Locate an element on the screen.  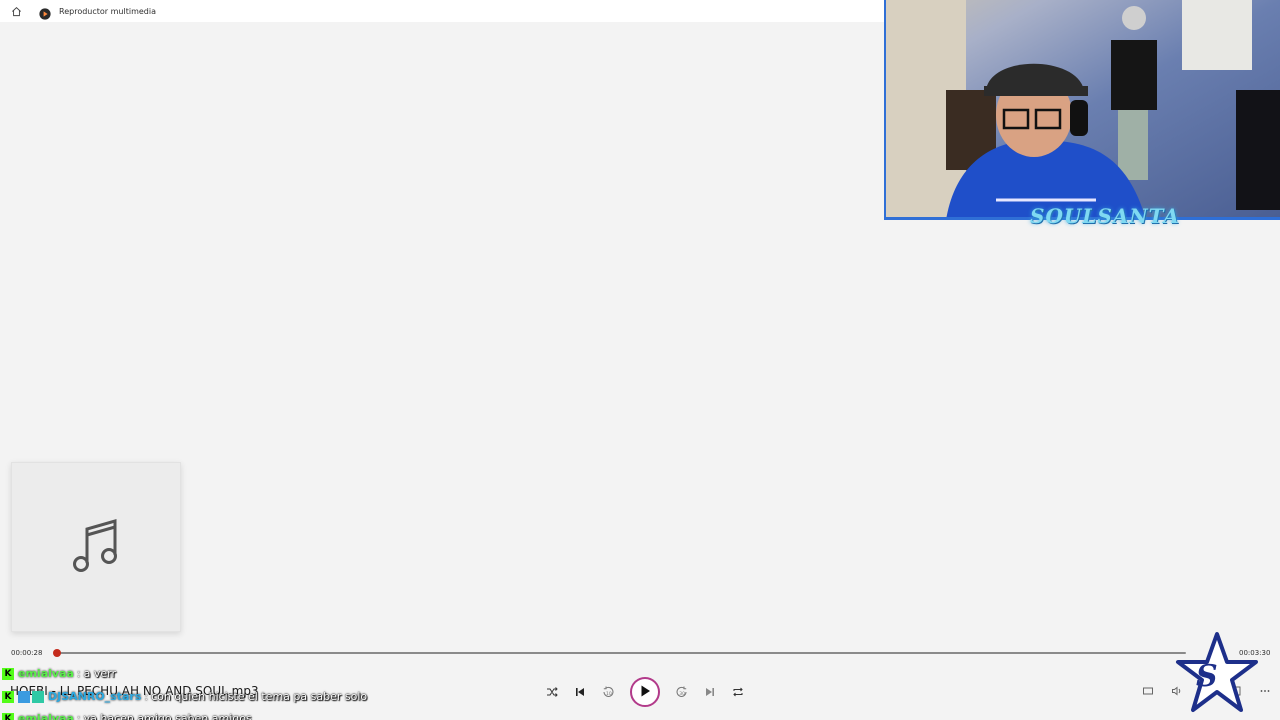
rewind-10-icon: 10 is located at coordinates (608, 692).